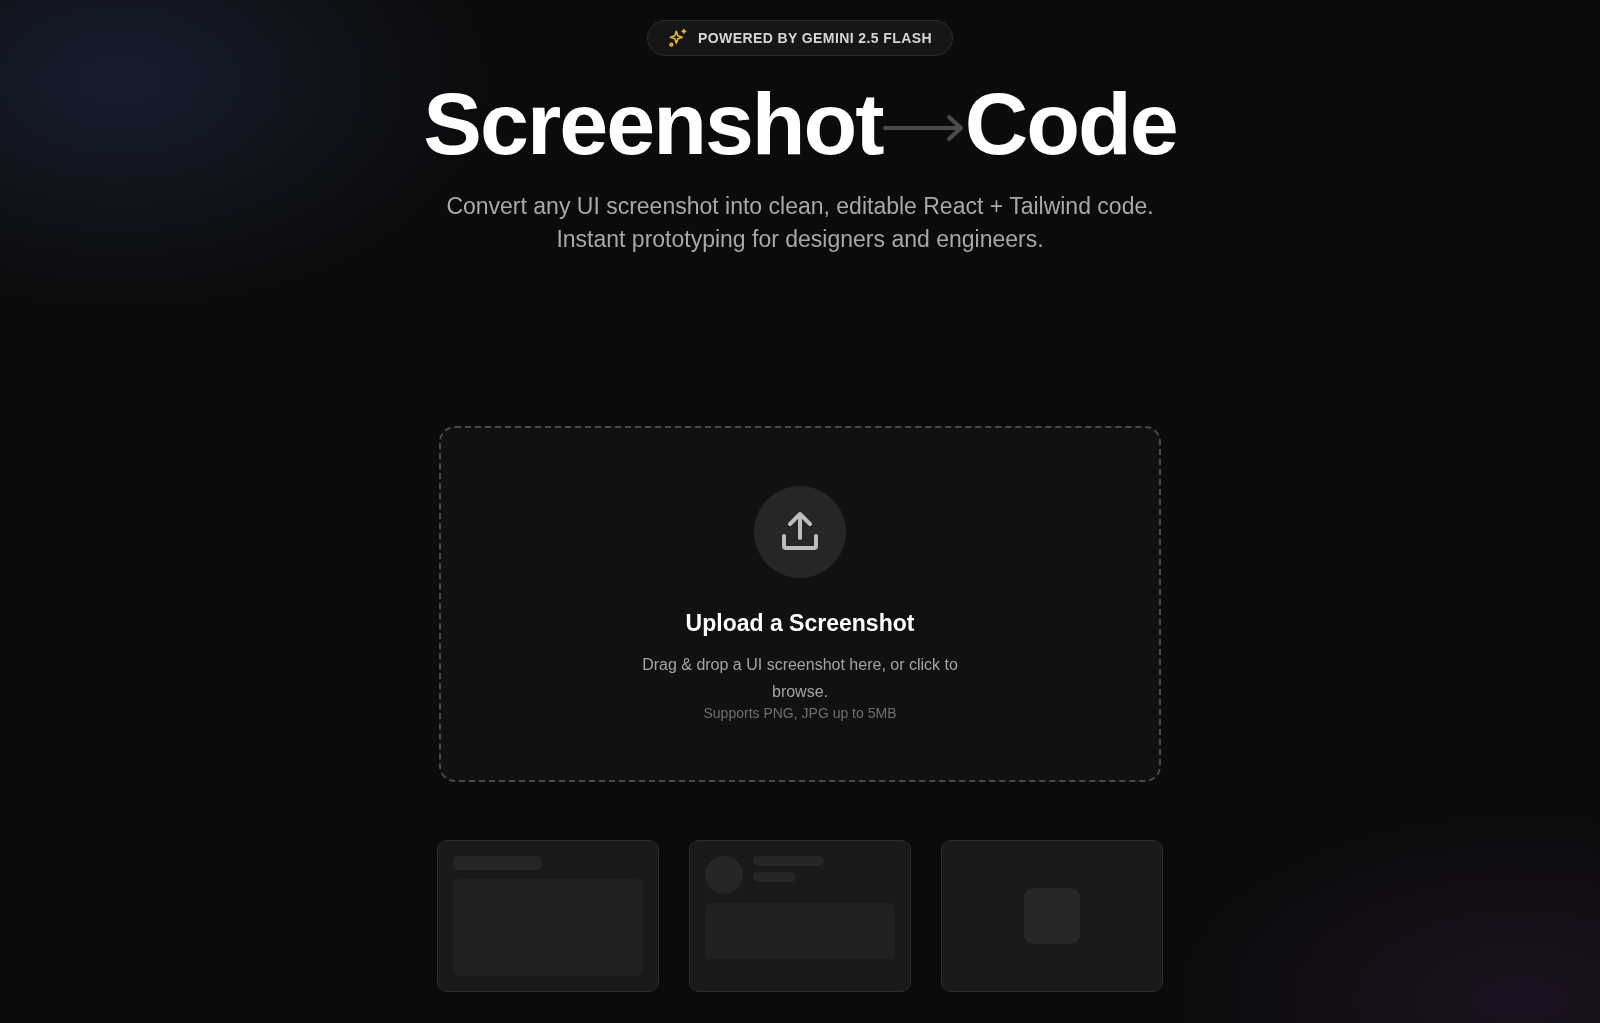  Describe the element at coordinates (1070, 124) in the screenshot. I see `title-text: Code` at that location.